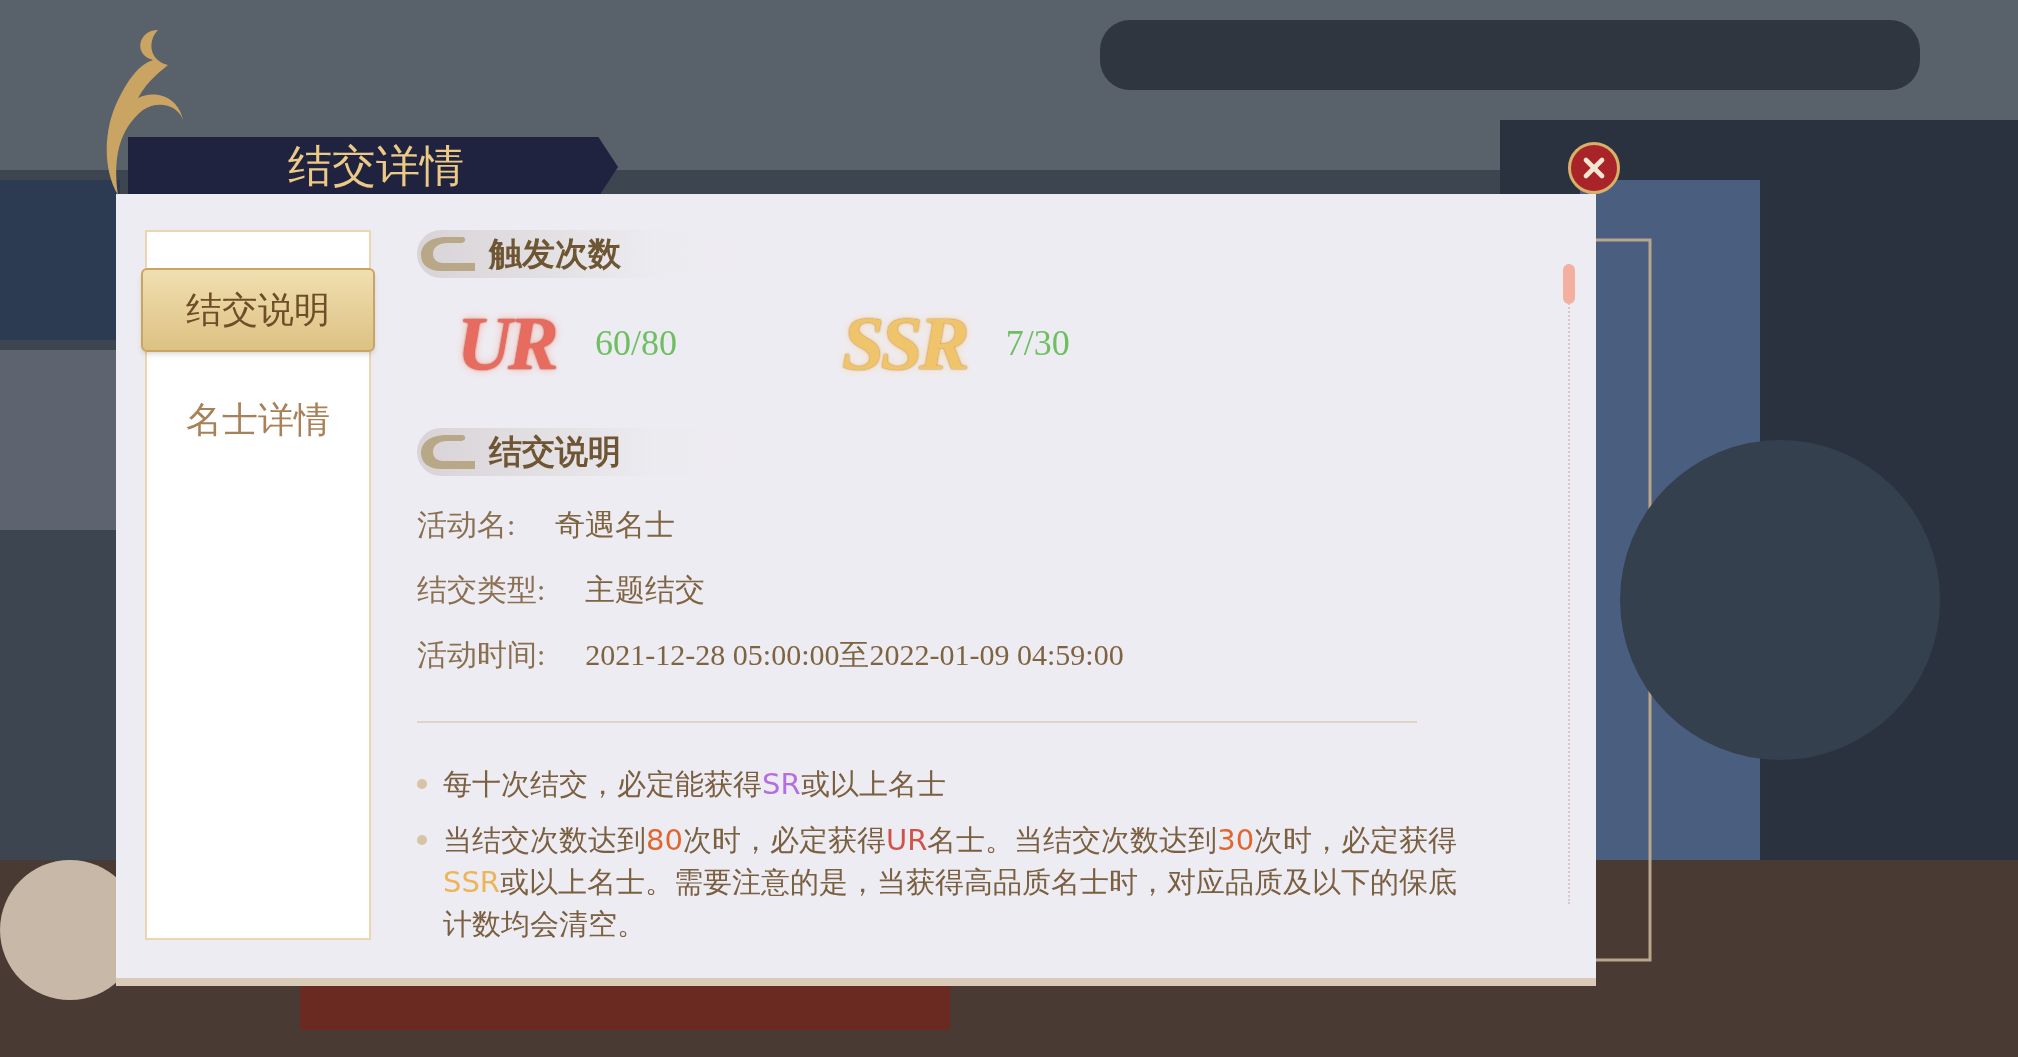  I want to click on field-label: 活动时间:, so click(481, 655).